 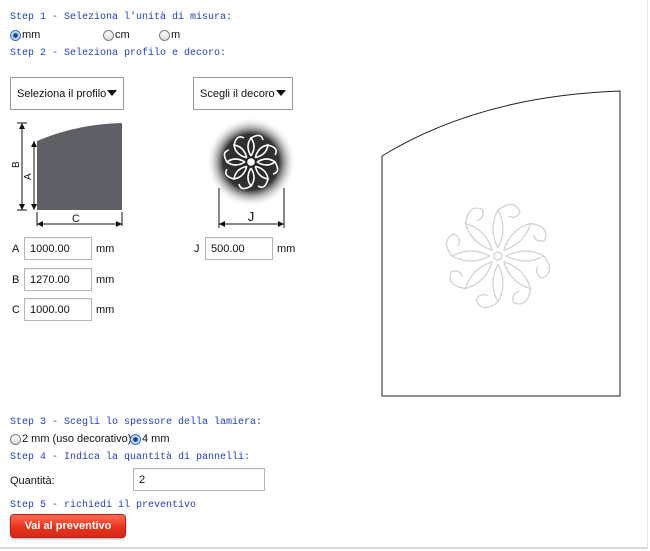 I want to click on field-b-input: 1270.00, so click(x=58, y=279).